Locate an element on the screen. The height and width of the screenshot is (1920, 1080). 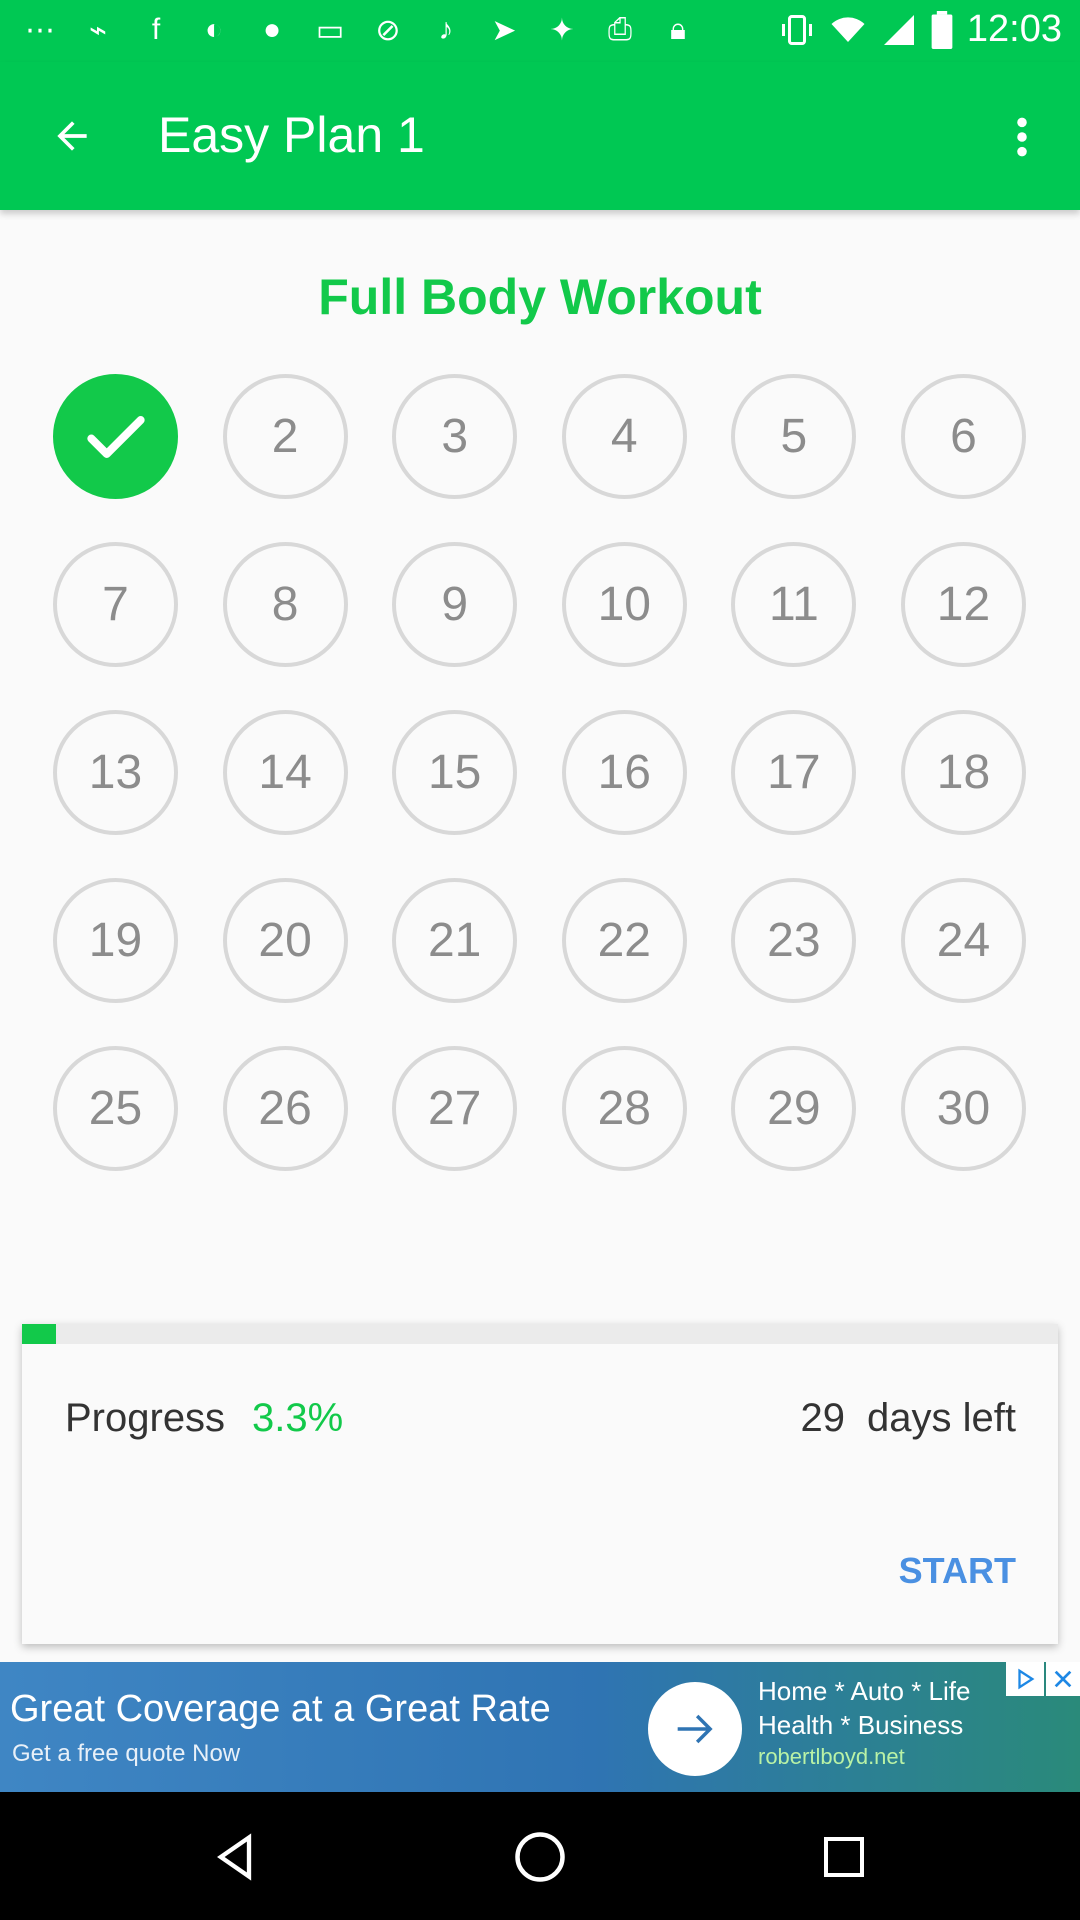
day-number: 2 is located at coordinates (285, 436).